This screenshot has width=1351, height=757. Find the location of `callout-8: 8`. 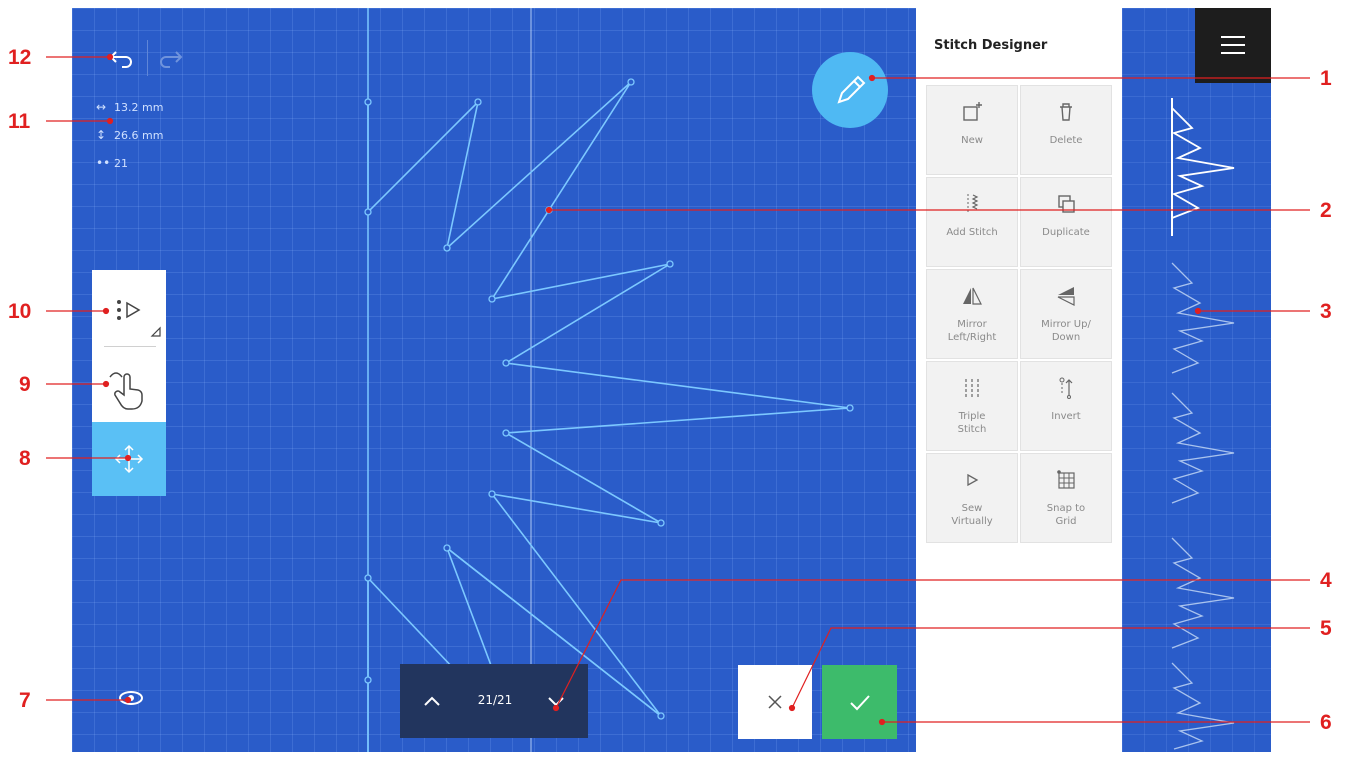

callout-8: 8 is located at coordinates (25, 458).